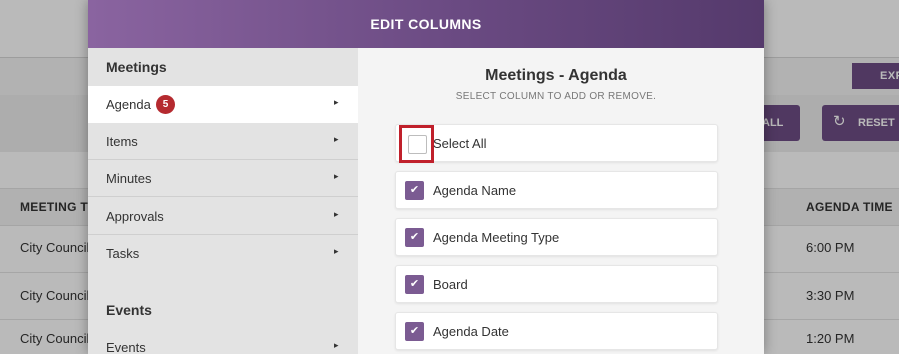 The image size is (899, 354). I want to click on highlight-frame, so click(416, 144).